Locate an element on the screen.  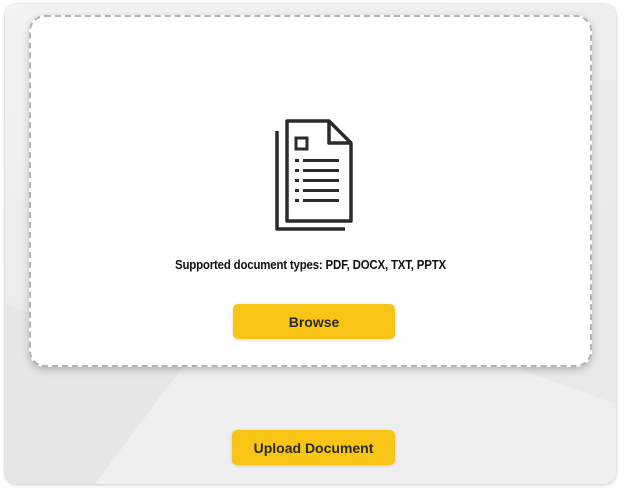
document-icon is located at coordinates (314, 175).